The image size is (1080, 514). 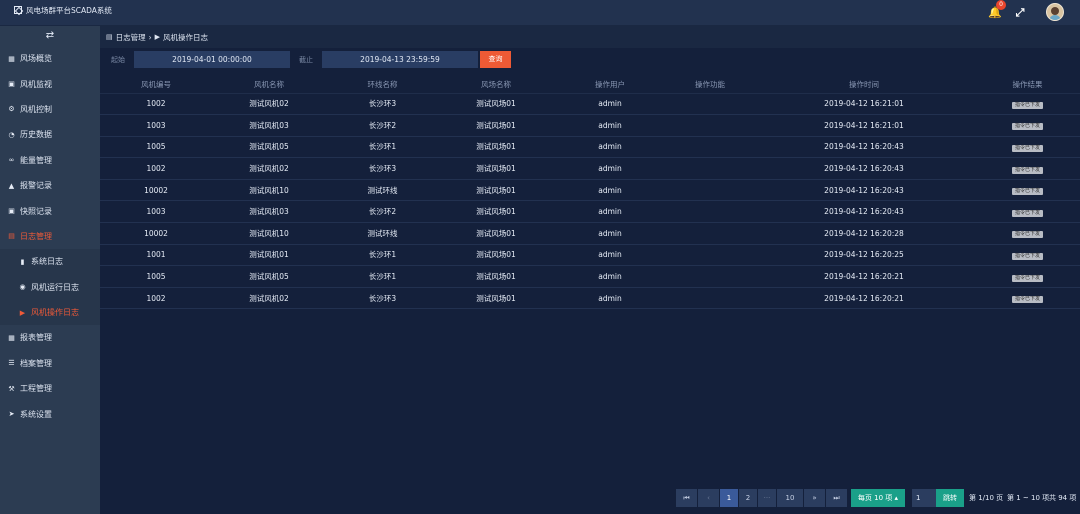 What do you see at coordinates (131, 37) in the screenshot?
I see `breadcrumb-parent: 日志管理` at bounding box center [131, 37].